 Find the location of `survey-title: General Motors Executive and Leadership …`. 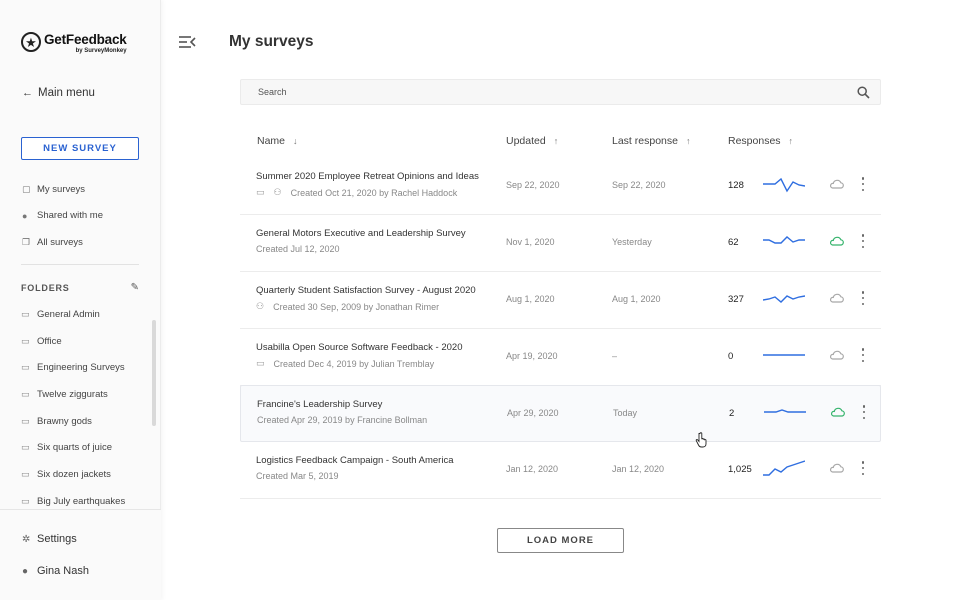

survey-title: General Motors Executive and Leadership … is located at coordinates (361, 233).